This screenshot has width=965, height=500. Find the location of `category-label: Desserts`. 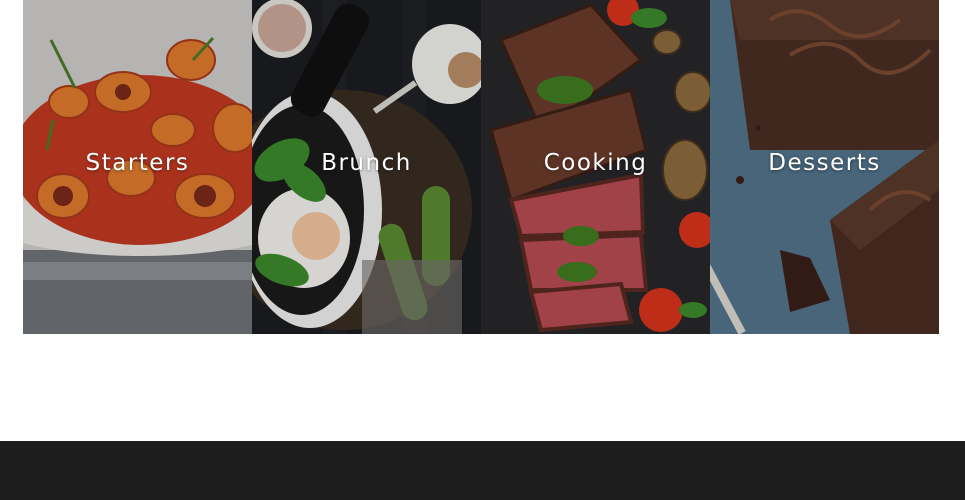

category-label: Desserts is located at coordinates (824, 163).